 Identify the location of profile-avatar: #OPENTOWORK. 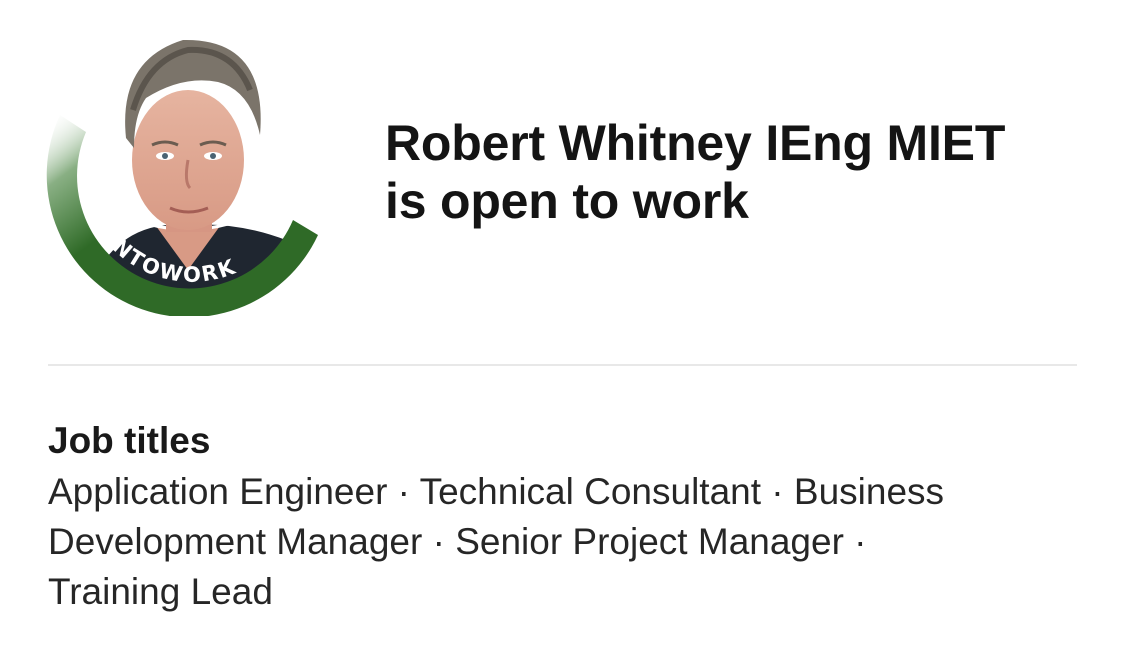
(186, 168).